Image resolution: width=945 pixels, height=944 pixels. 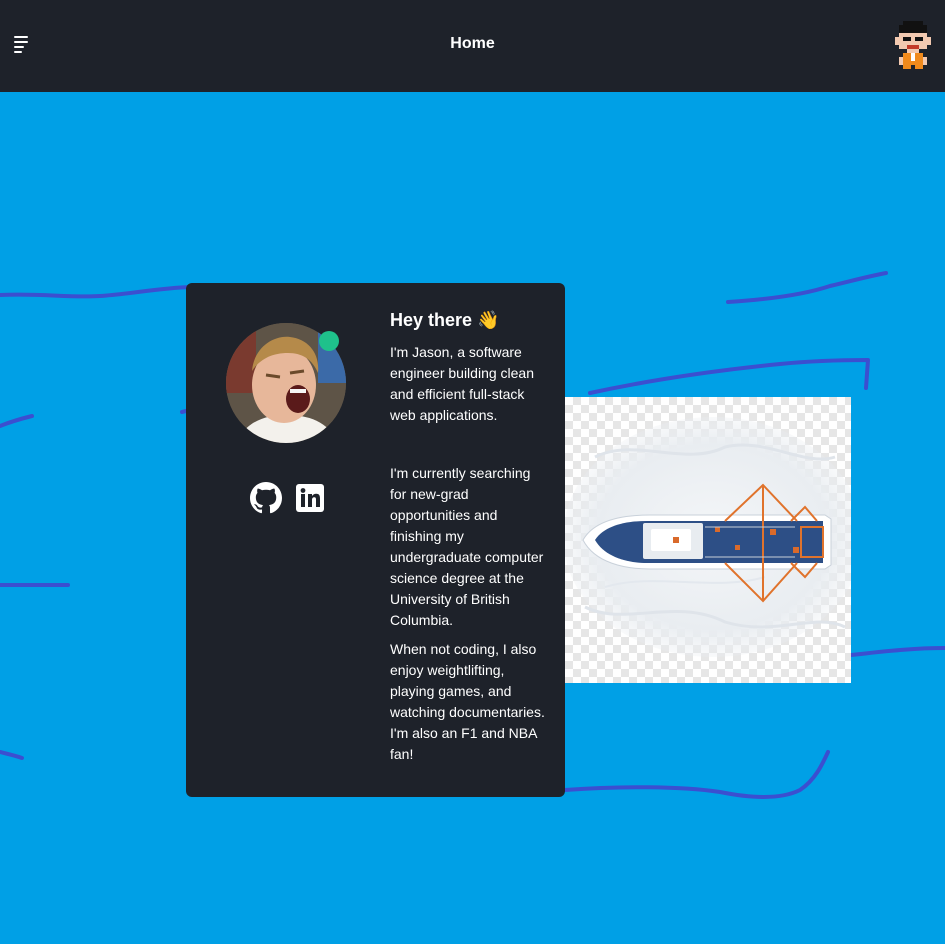 I want to click on linkedin-icon, so click(x=310, y=498).